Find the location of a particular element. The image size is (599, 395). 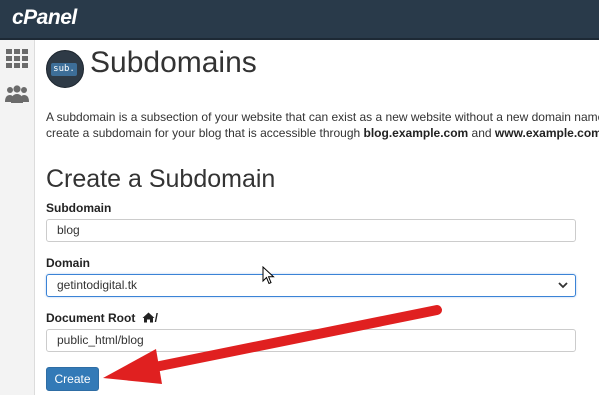

top-navbar: cPanel is located at coordinates (299, 20).